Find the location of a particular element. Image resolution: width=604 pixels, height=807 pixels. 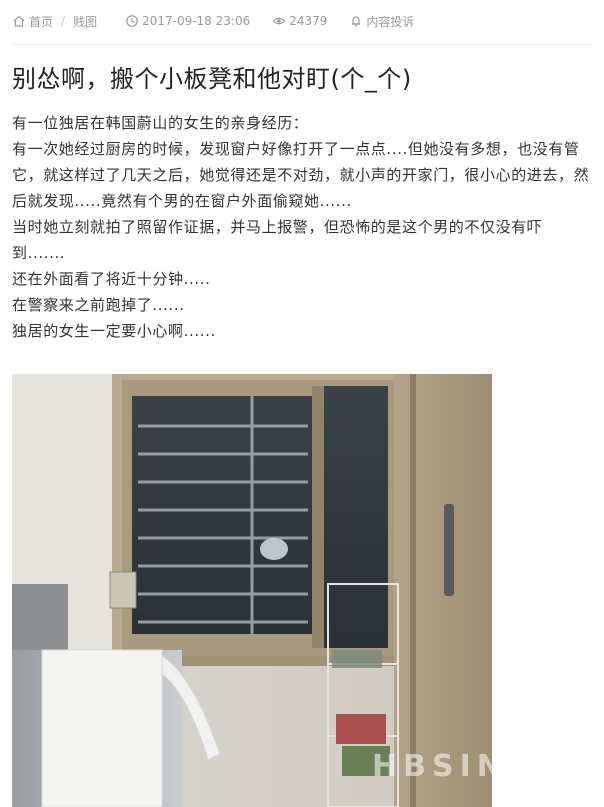

article-paragraph: 有一位独居在韩国蔚山的女生的亲身经历： is located at coordinates (160, 123).